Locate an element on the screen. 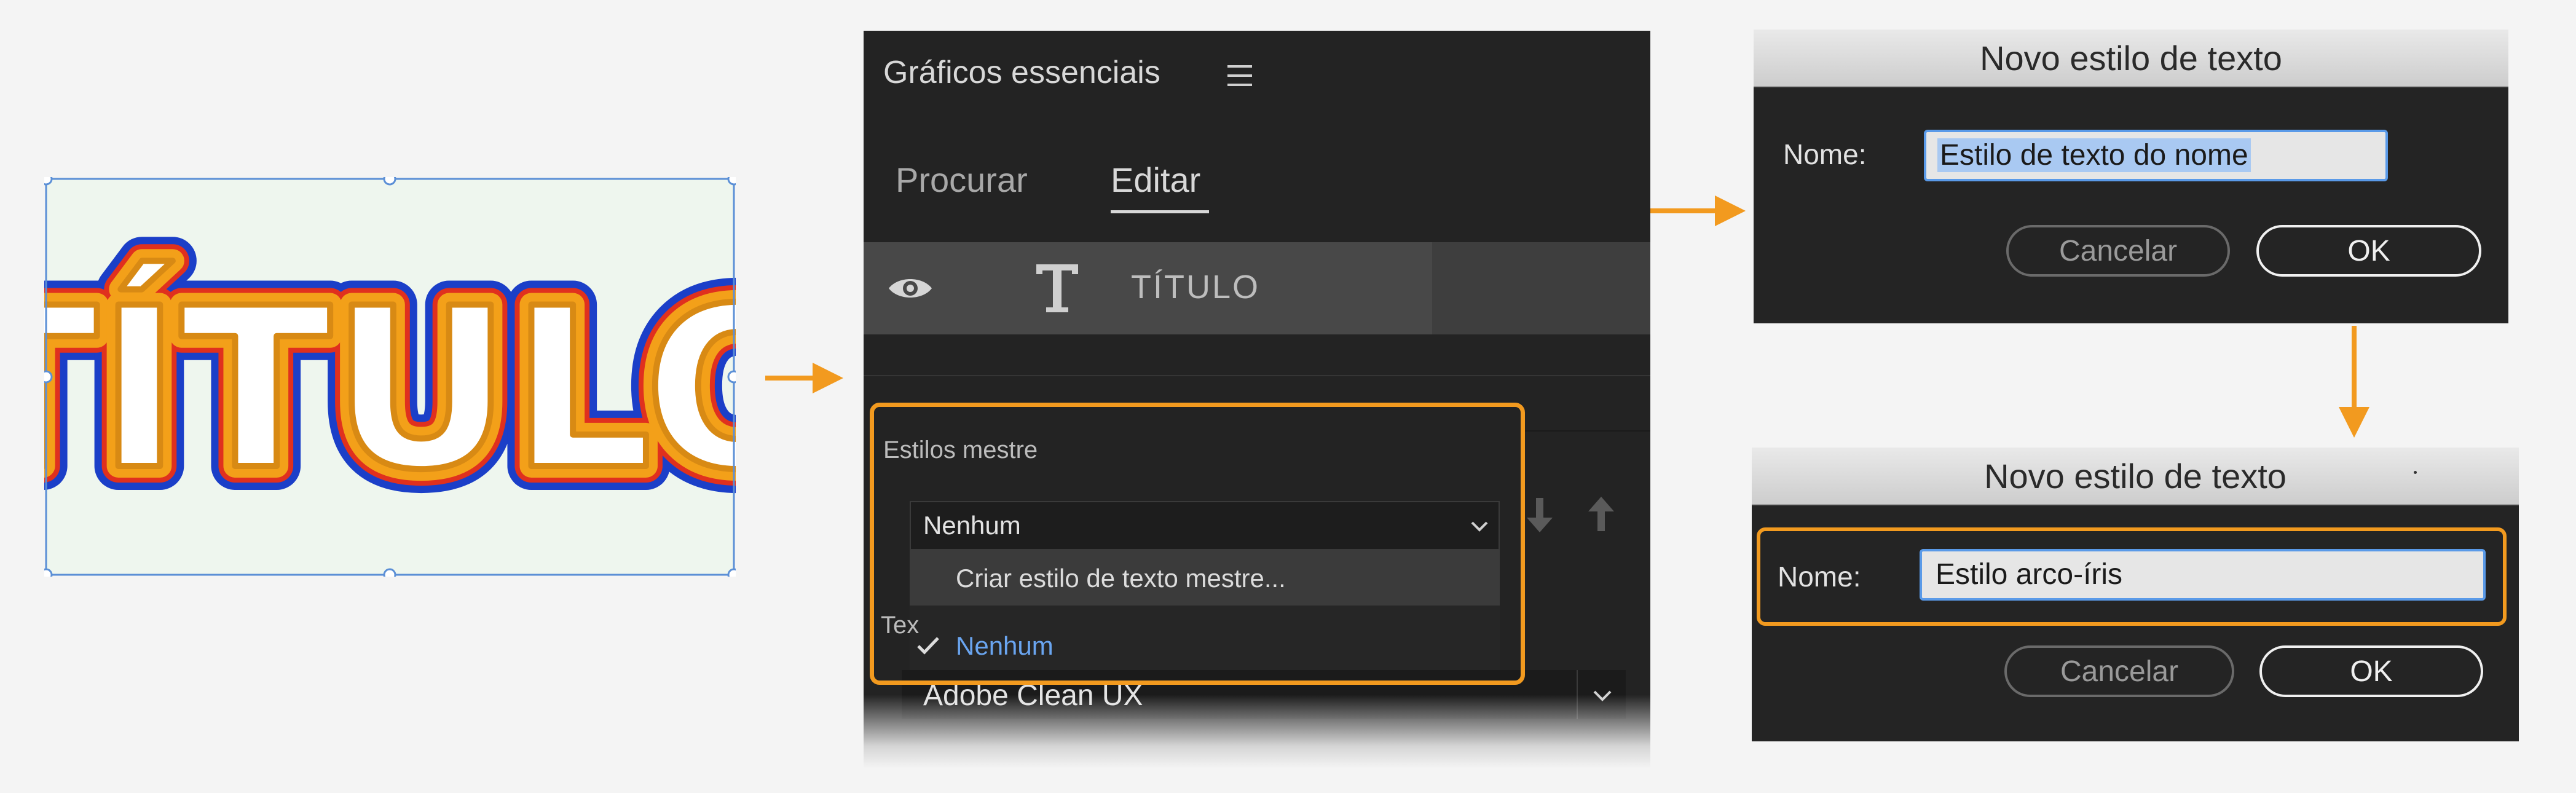 This screenshot has width=2576, height=793. name-input-value: Estilo de texto do nome is located at coordinates (2094, 155).